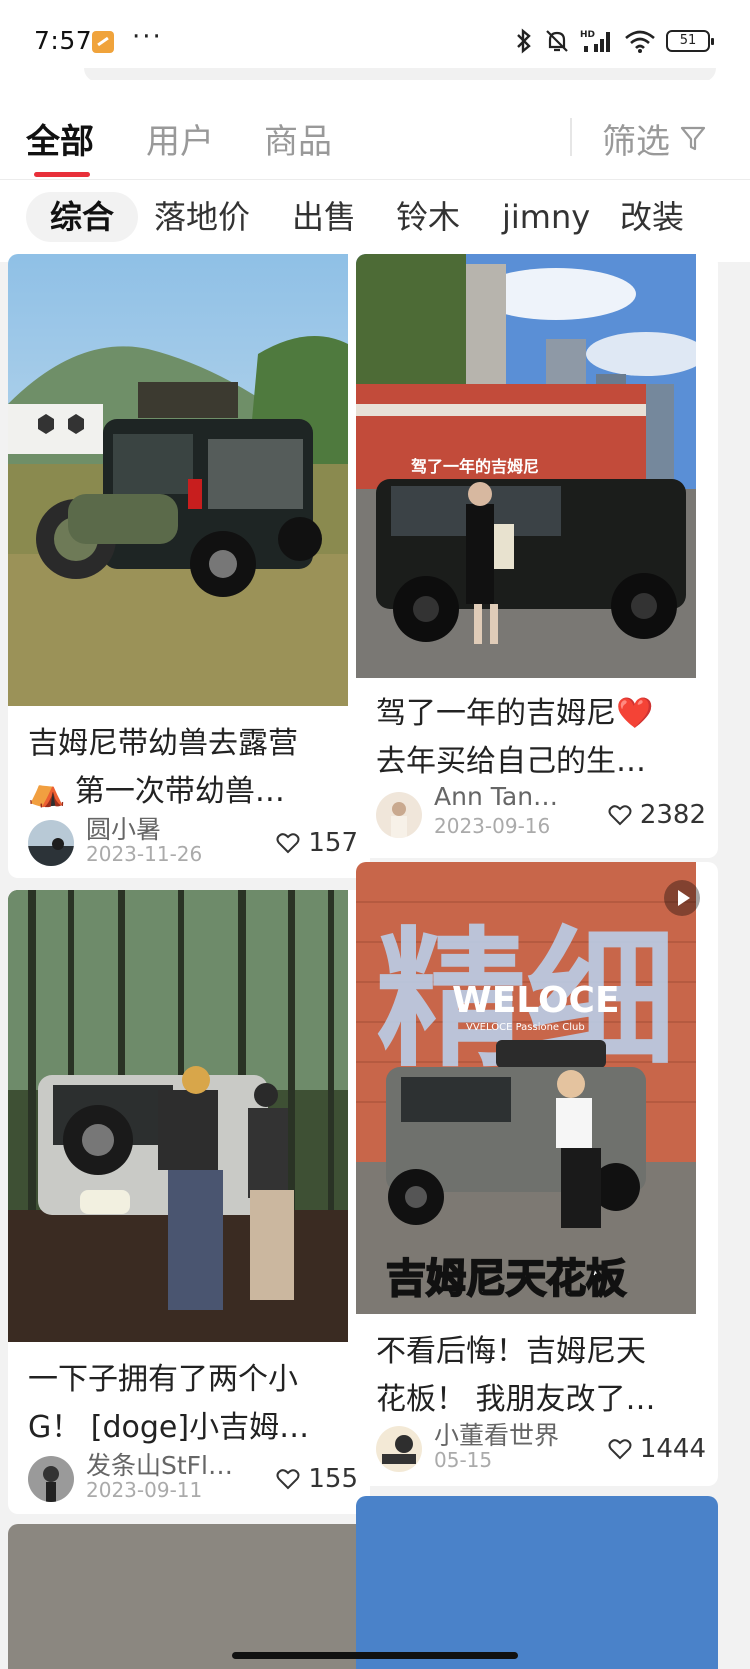 This screenshot has height=1669, width=750. I want to click on tab-products: 商品, so click(298, 138).